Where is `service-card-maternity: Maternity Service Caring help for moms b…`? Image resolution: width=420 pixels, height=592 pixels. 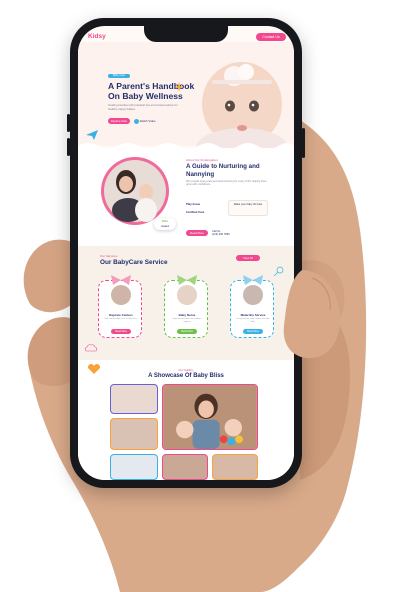
service-card-maternity: Maternity Service Caring help for moms b… is located at coordinates (252, 306).